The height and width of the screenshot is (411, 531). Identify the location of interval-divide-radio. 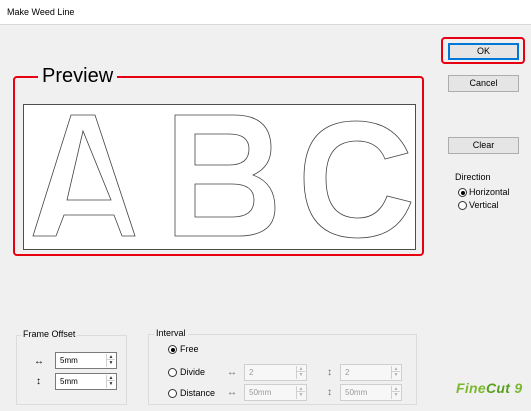
(172, 372).